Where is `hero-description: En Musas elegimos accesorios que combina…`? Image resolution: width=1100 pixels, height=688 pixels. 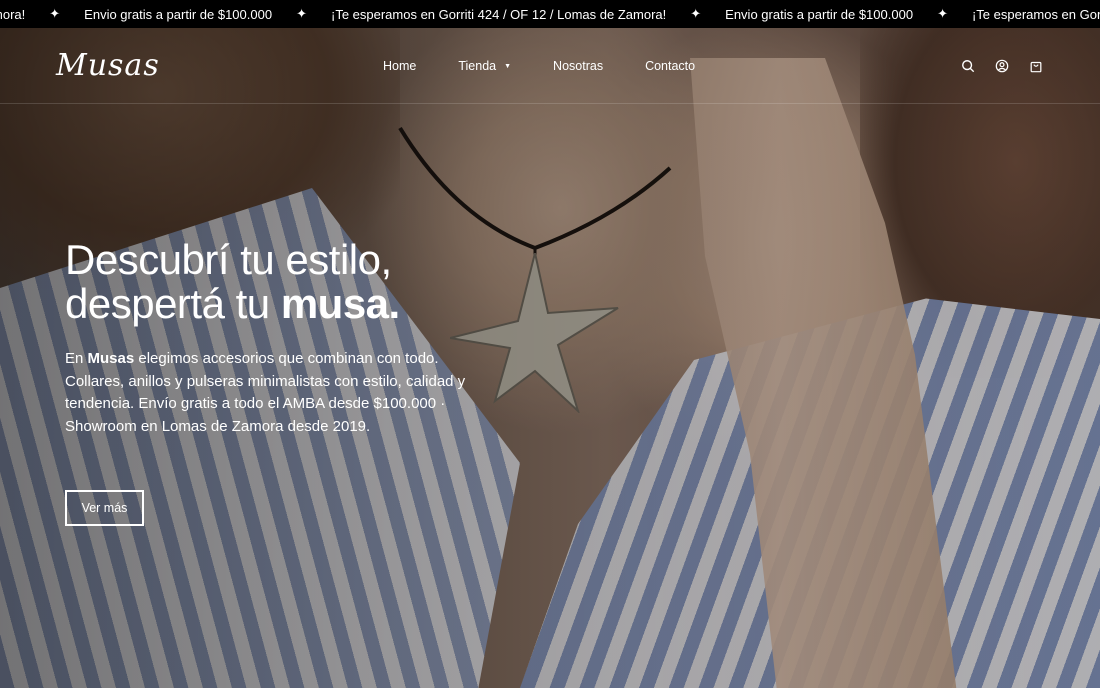 hero-description: En Musas elegimos accesorios que combina… is located at coordinates (265, 392).